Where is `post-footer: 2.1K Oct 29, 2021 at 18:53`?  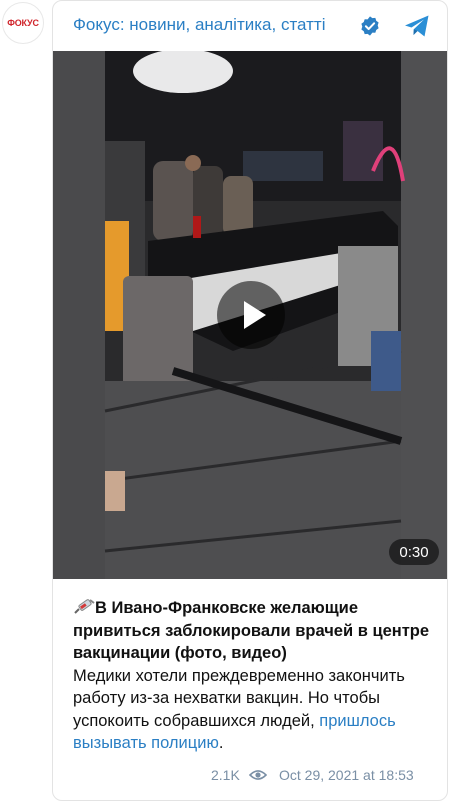
post-footer: 2.1K Oct 29, 2021 at 18:53 is located at coordinates (250, 777).